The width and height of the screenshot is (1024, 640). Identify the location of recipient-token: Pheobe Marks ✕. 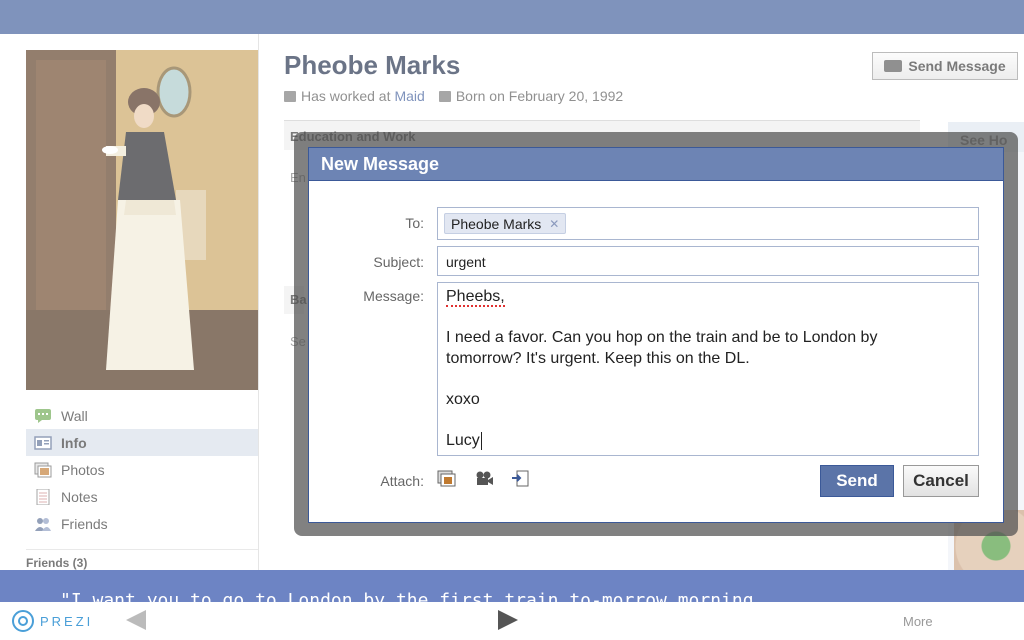
(505, 223).